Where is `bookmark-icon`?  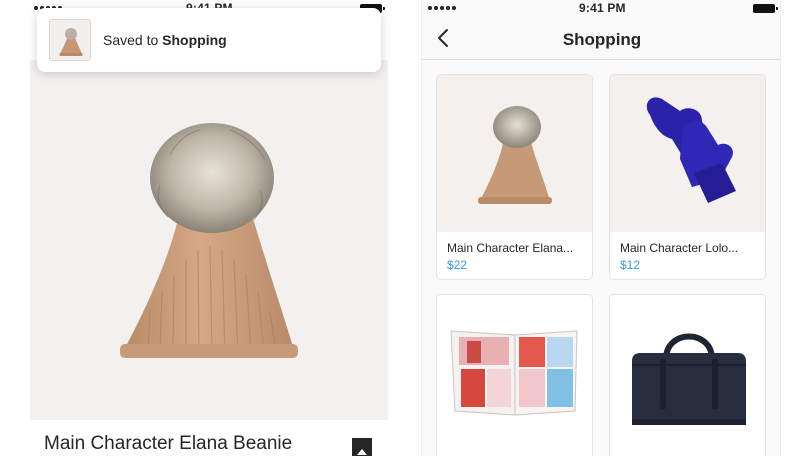
bookmark-icon is located at coordinates (362, 447).